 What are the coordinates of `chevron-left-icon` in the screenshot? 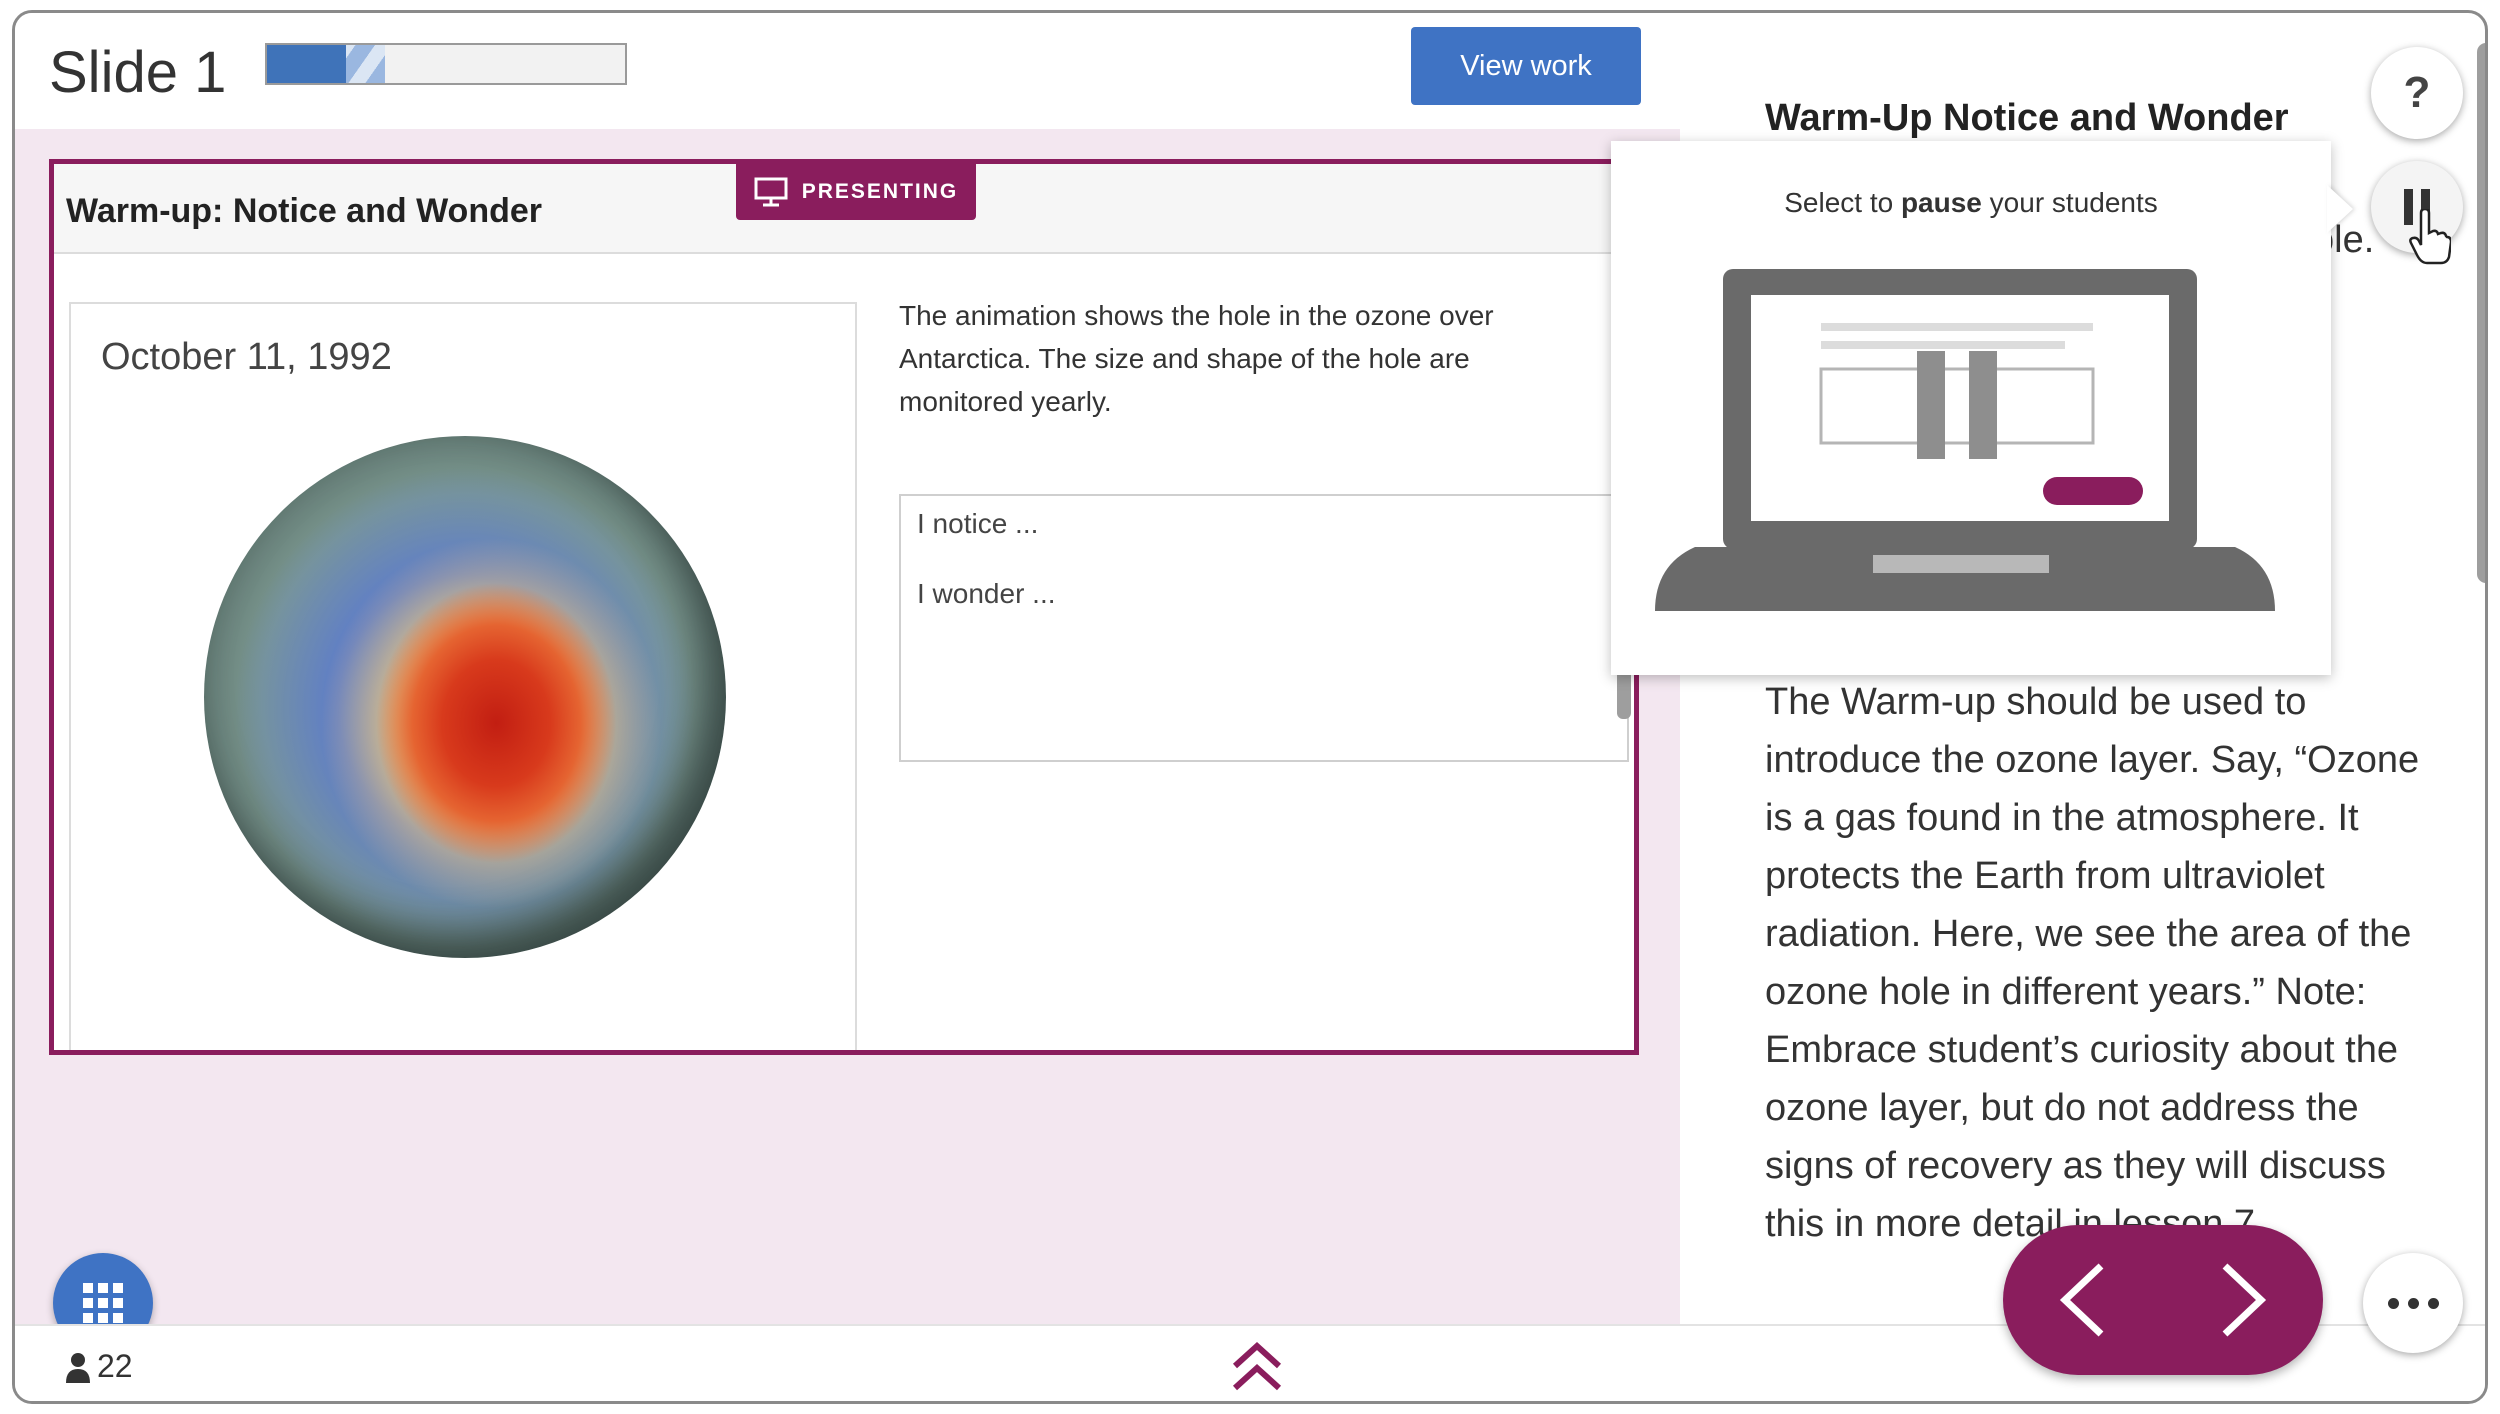 It's located at (2081, 1300).